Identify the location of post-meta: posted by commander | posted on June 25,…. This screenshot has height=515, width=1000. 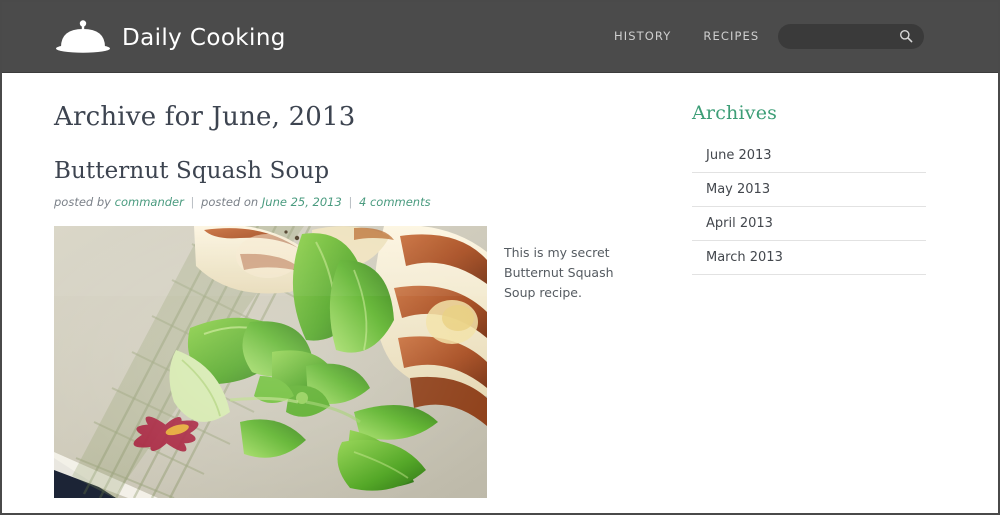
(354, 196).